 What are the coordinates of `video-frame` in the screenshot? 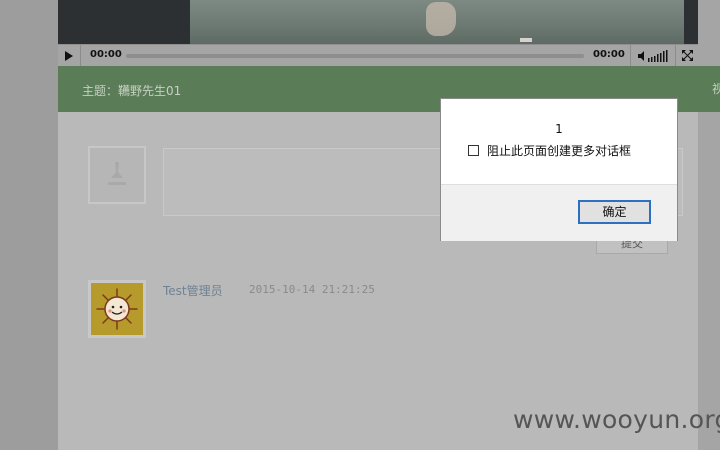 It's located at (437, 22).